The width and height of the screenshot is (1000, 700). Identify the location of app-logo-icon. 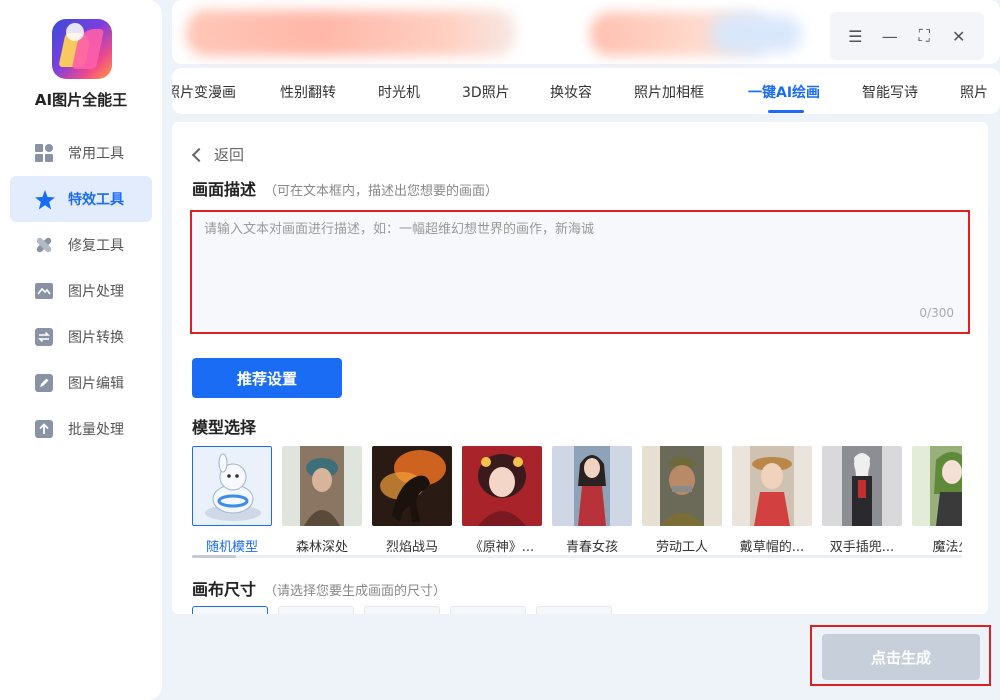
(82, 49).